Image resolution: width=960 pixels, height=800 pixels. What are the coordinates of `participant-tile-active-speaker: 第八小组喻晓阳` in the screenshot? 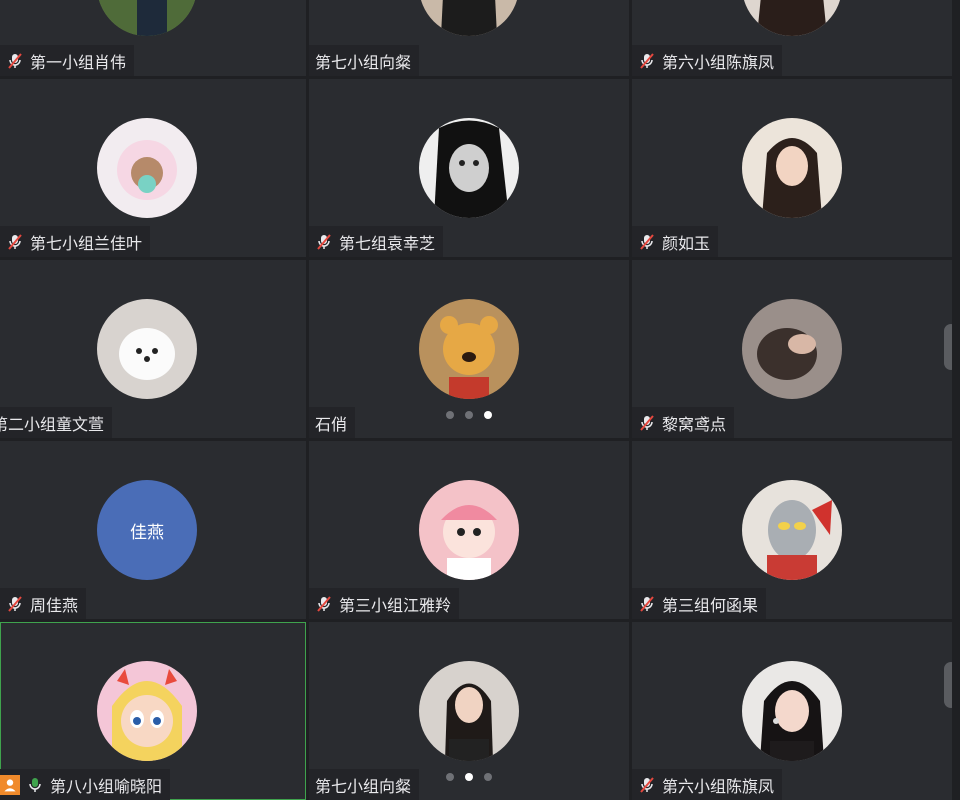 It's located at (153, 711).